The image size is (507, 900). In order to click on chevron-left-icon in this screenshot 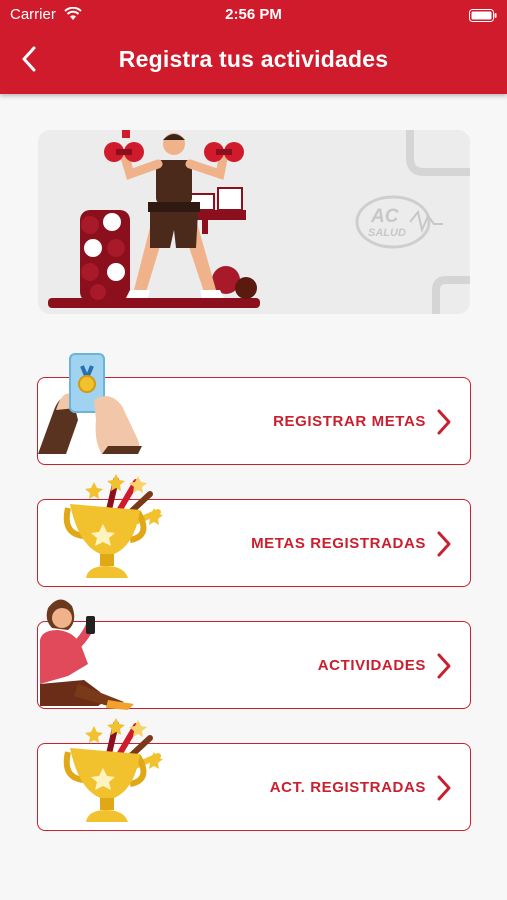, I will do `click(29, 59)`.